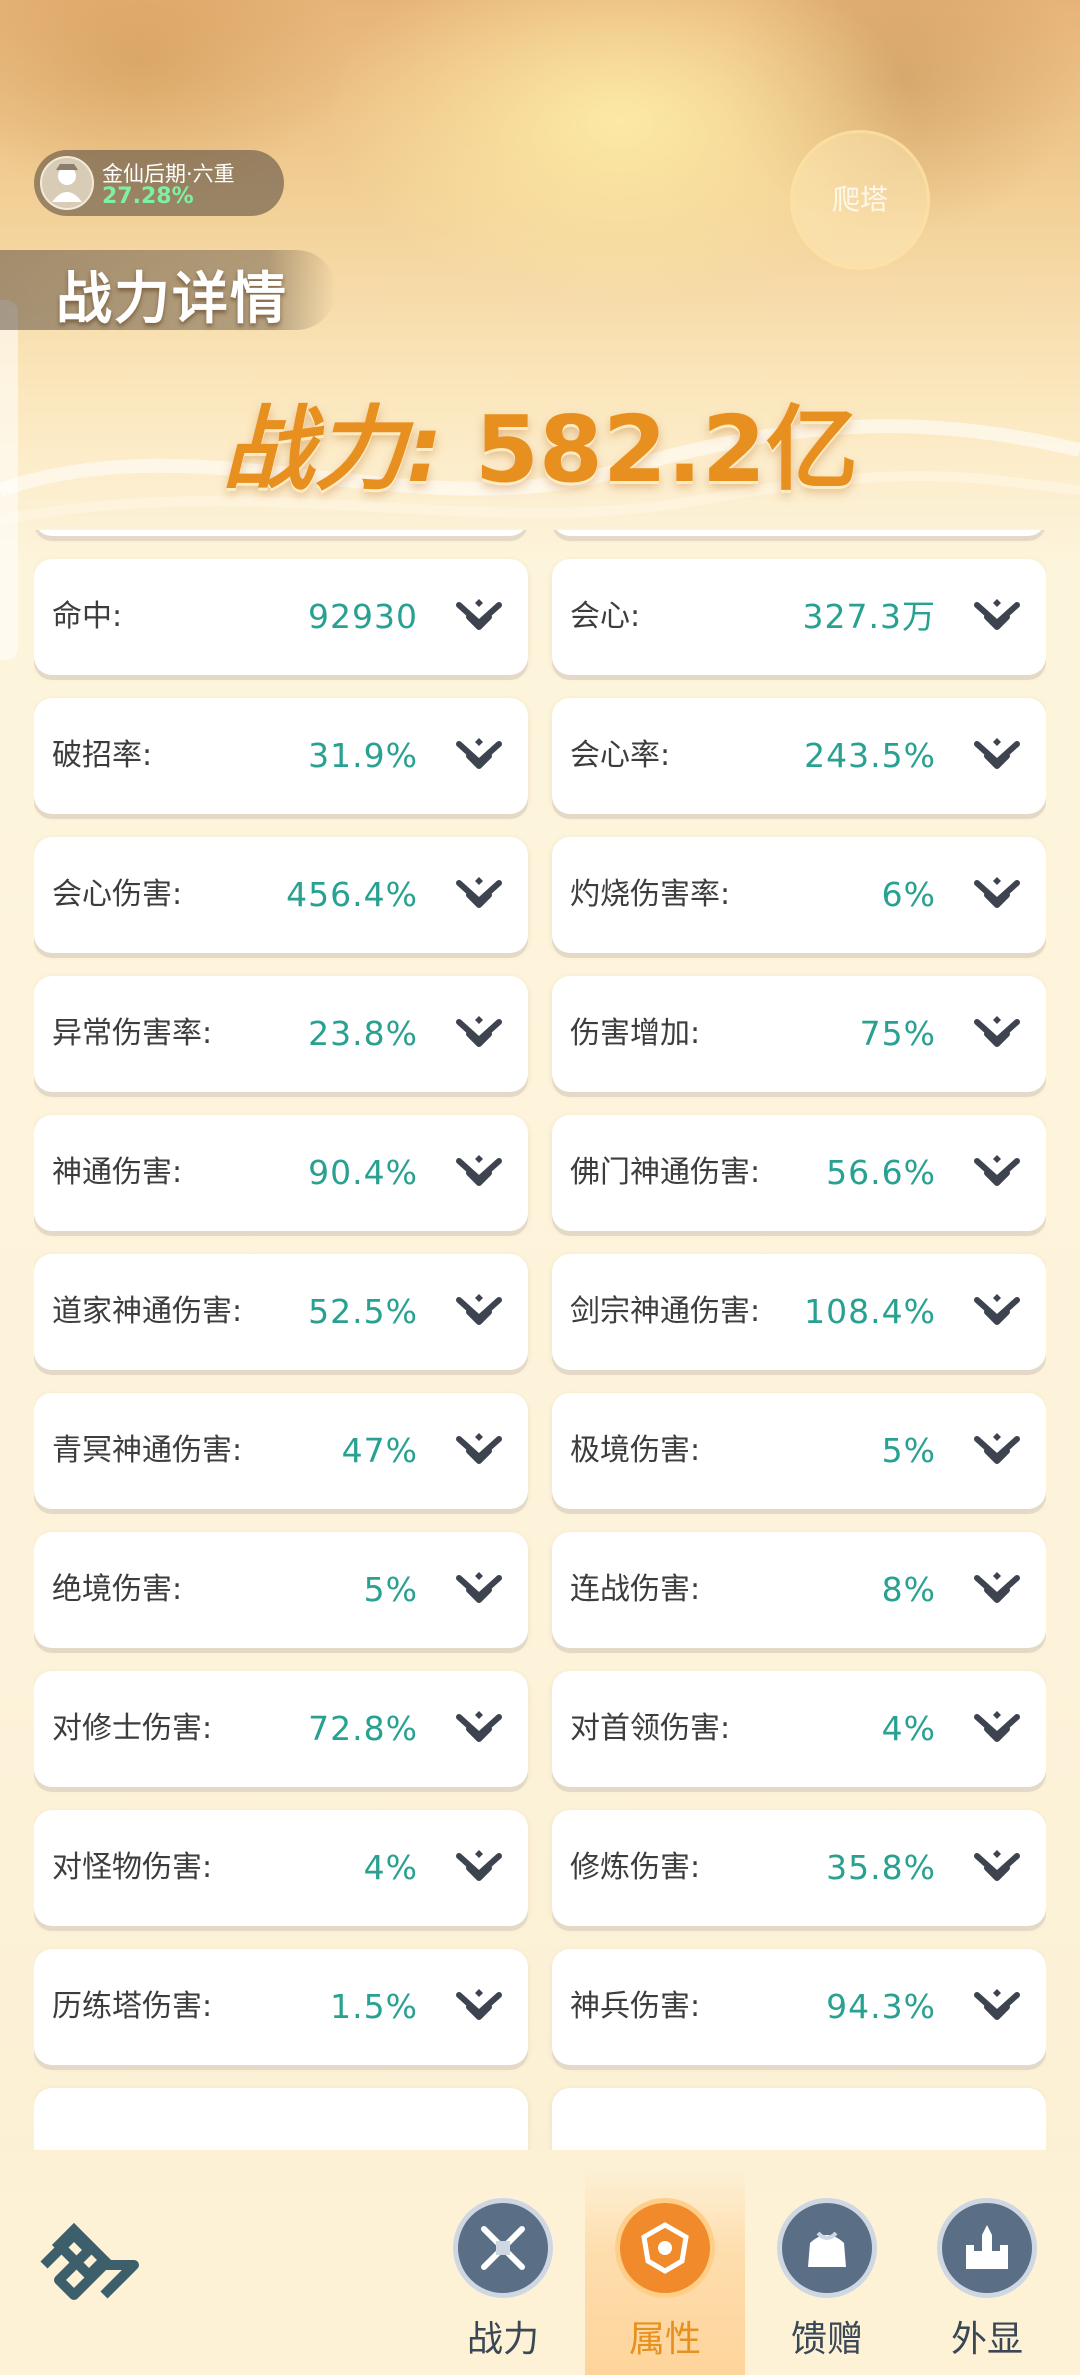 This screenshot has width=1080, height=2375. I want to click on stat-card: 会心率: 243.5%, so click(799, 756).